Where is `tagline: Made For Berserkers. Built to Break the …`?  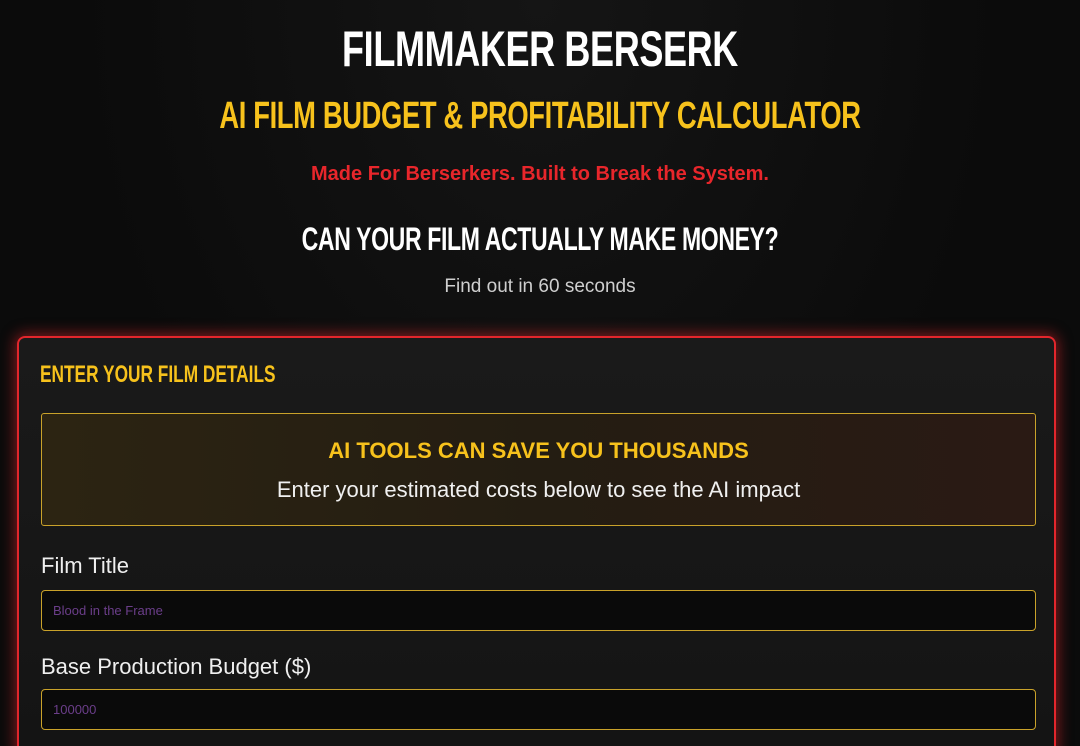
tagline: Made For Berserkers. Built to Break the … is located at coordinates (540, 174).